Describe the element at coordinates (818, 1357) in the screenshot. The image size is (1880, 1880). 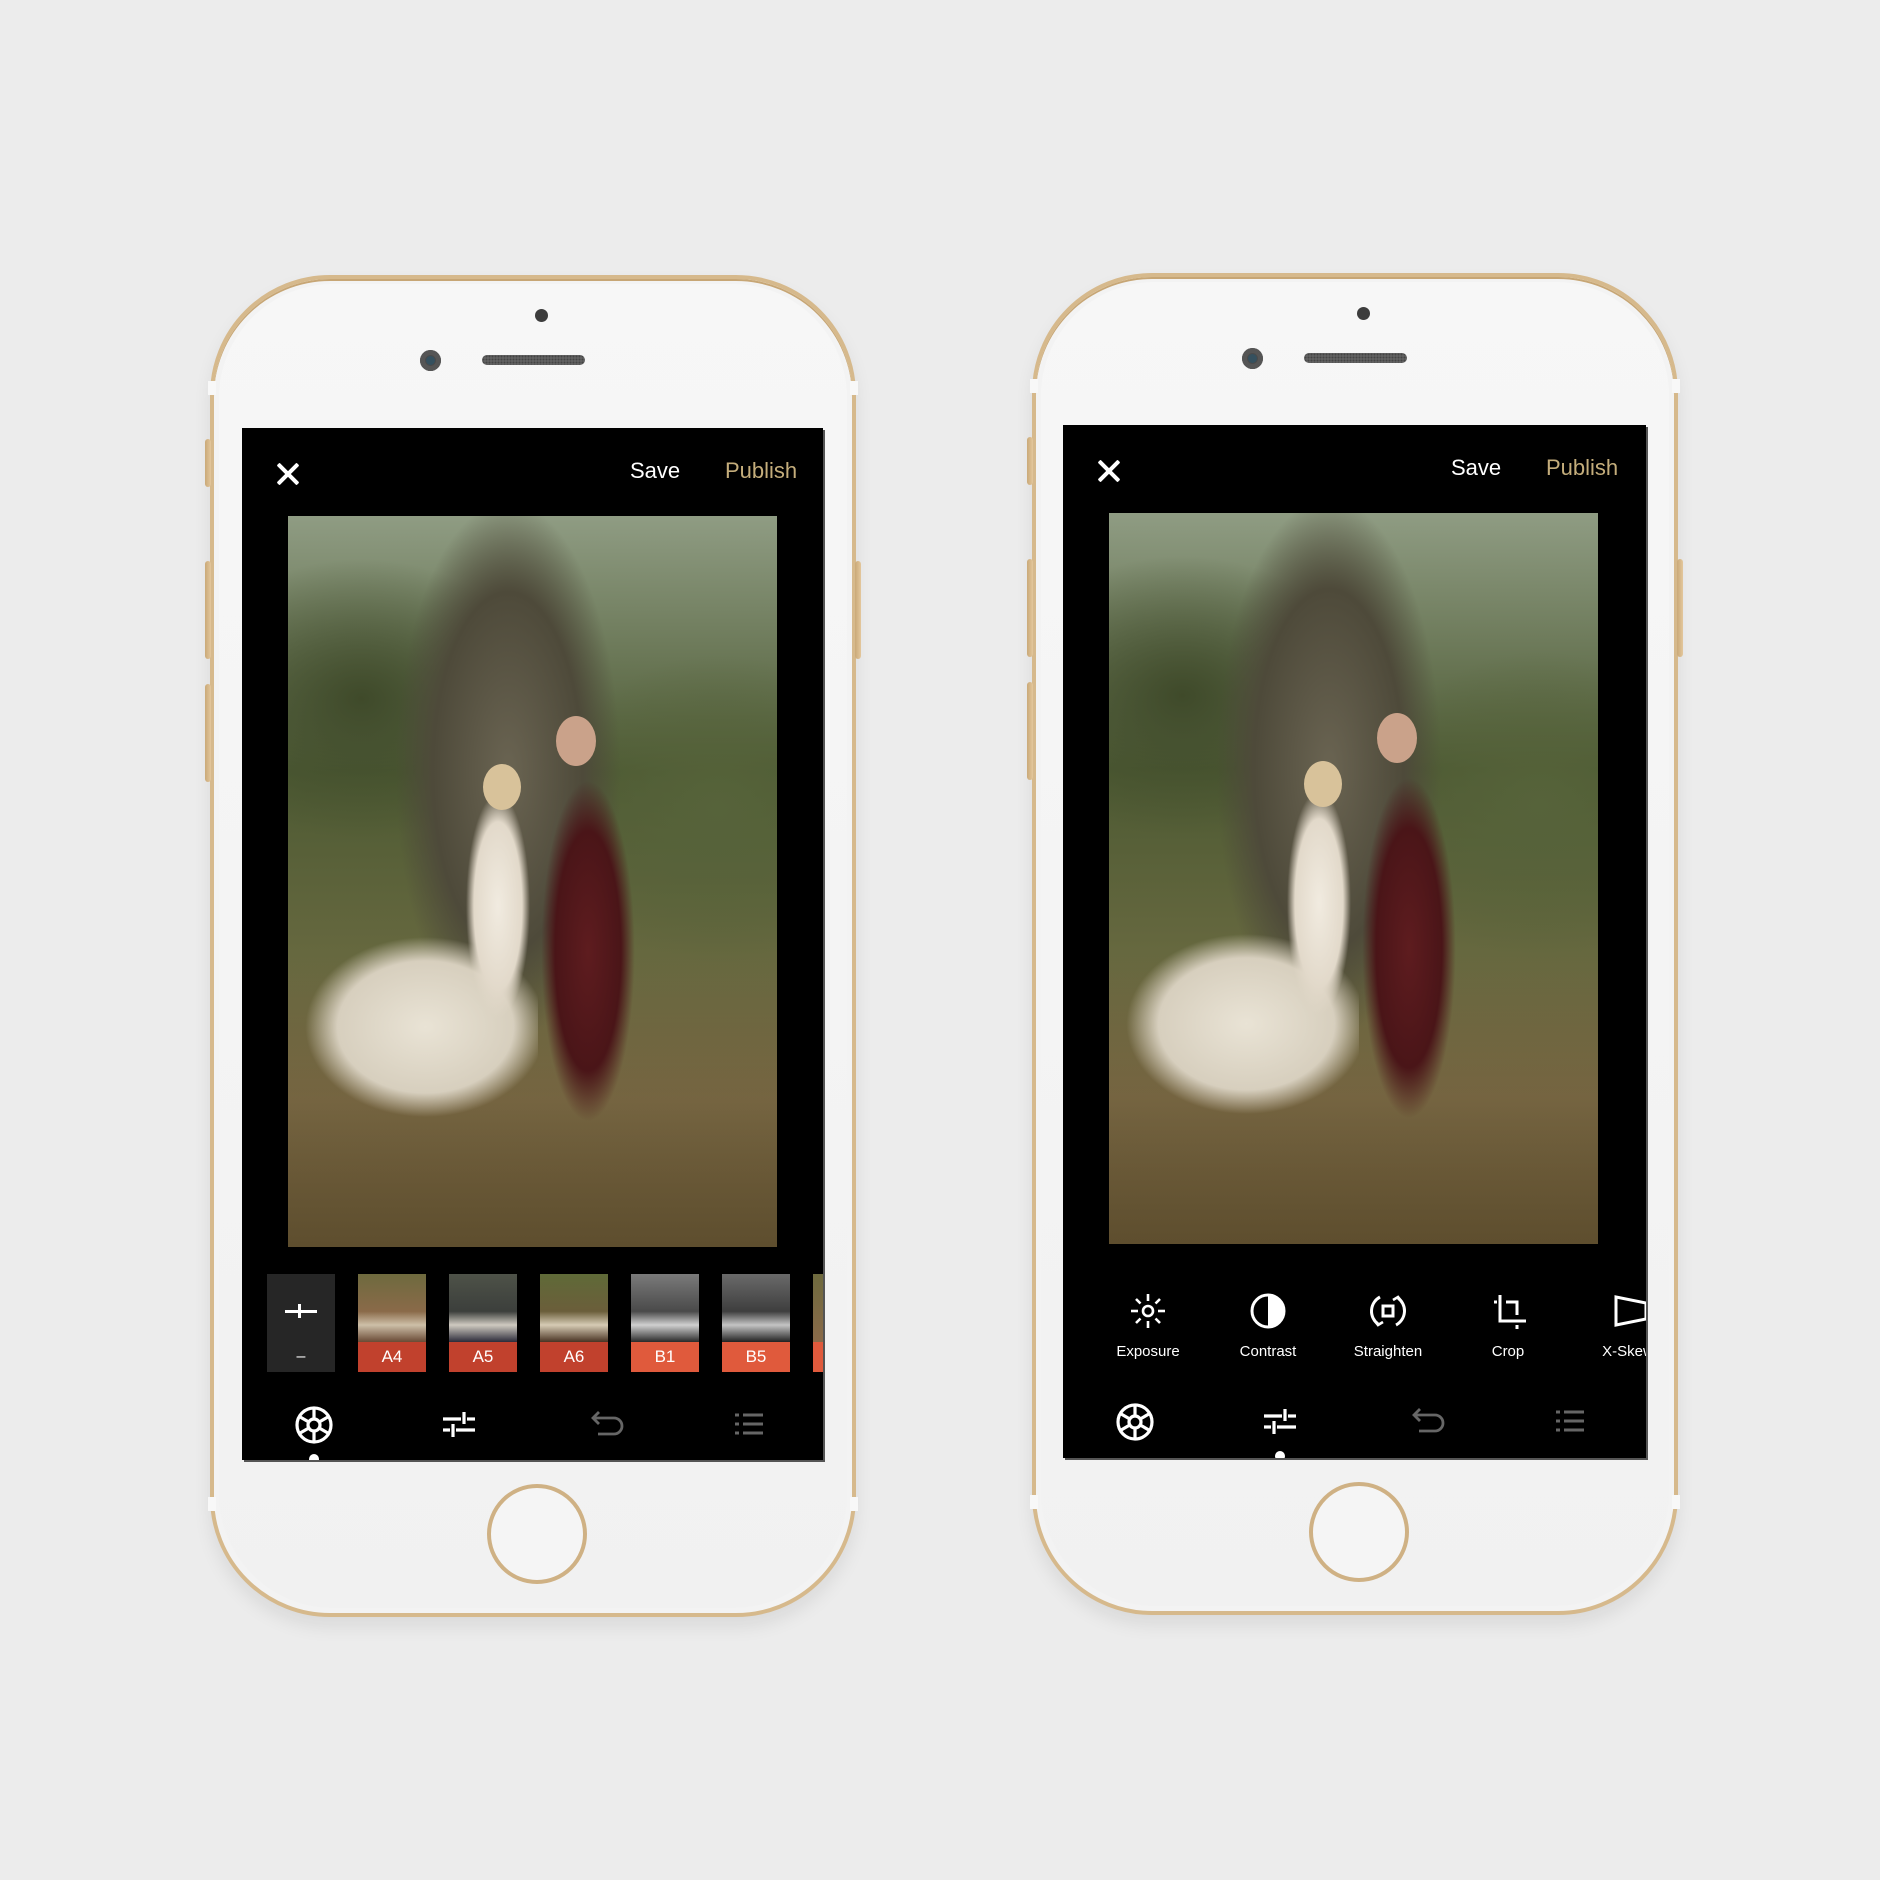
I see `preset-label` at that location.